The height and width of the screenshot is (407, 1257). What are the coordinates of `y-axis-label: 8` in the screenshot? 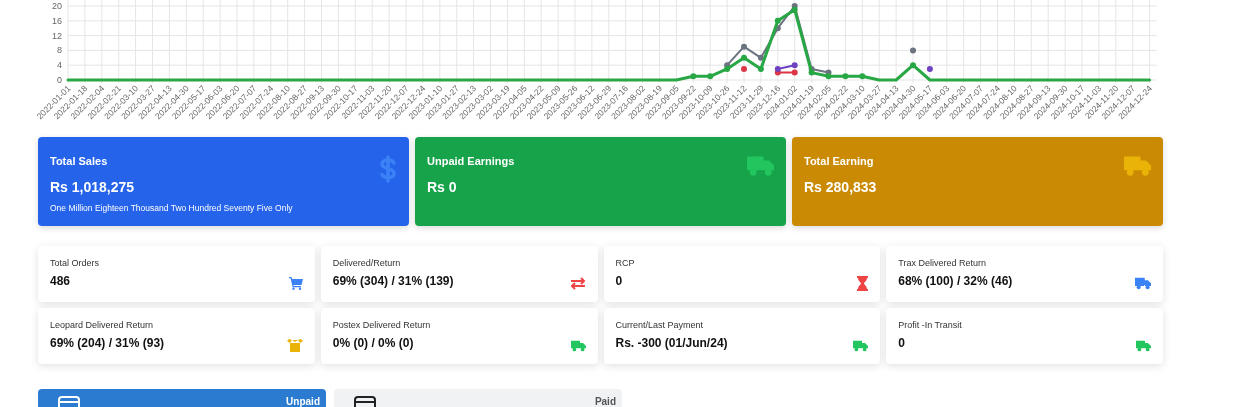 It's located at (59, 50).